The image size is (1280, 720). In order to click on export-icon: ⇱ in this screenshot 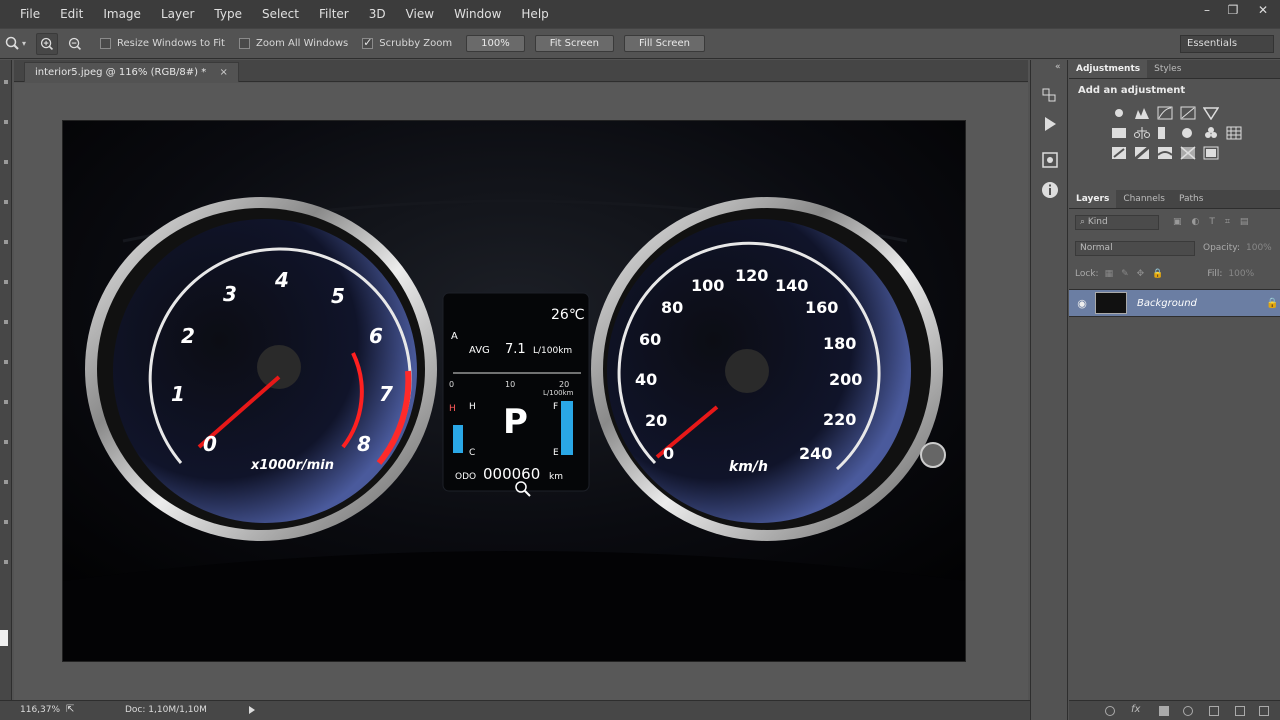, I will do `click(70, 709)`.